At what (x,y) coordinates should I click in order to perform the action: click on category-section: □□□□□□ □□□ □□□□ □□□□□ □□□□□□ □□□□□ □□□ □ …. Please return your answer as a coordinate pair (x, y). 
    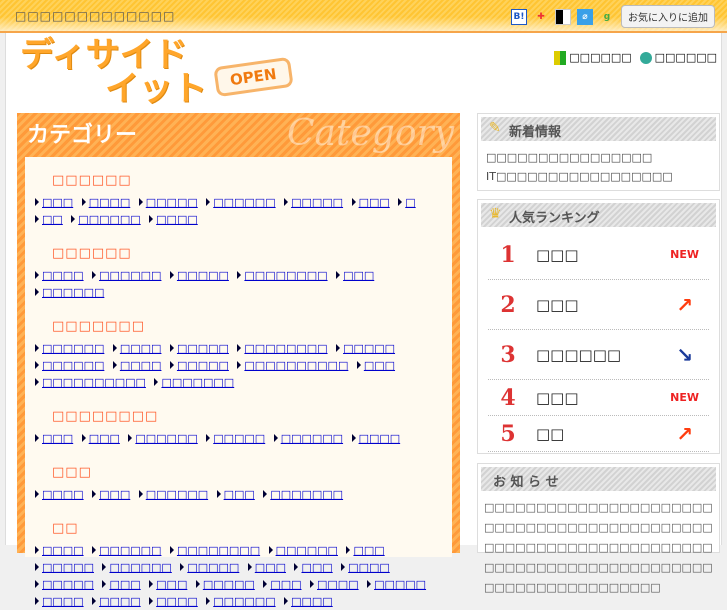
    Looking at the image, I should click on (238, 200).